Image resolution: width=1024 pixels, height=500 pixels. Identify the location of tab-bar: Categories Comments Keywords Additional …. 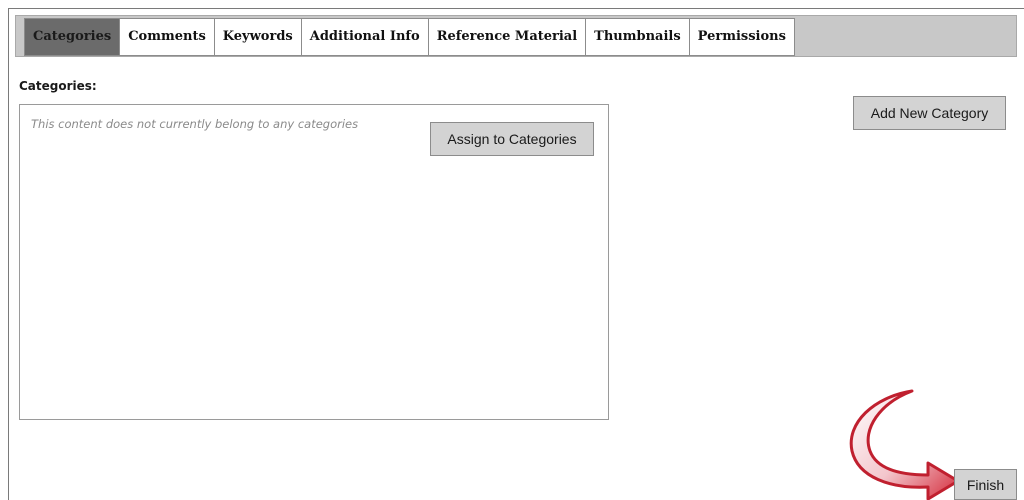
(516, 36).